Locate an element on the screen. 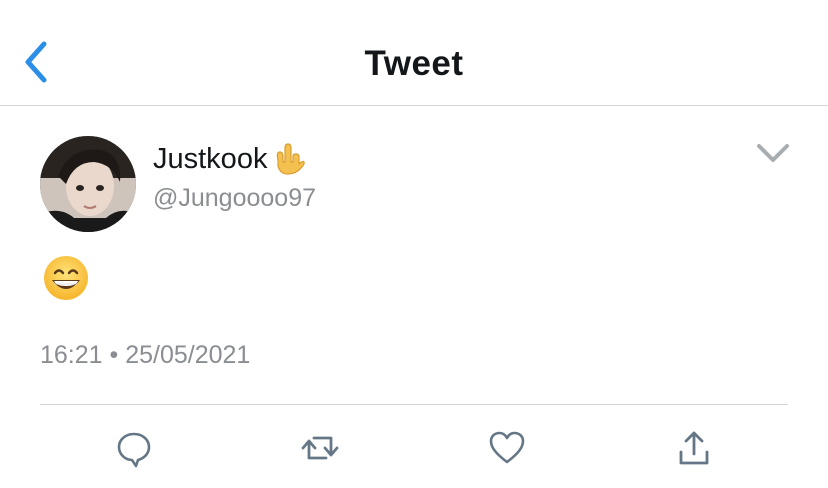  sign-of-the-horns-emoji is located at coordinates (289, 159).